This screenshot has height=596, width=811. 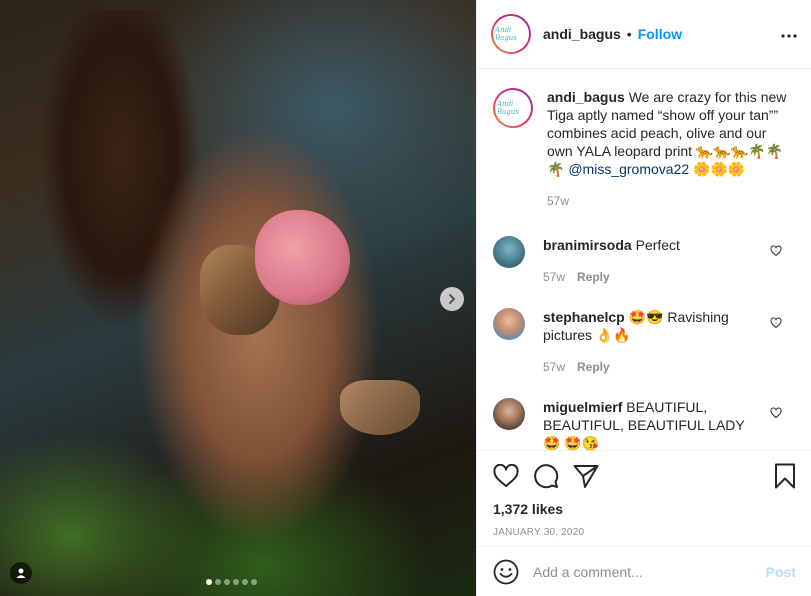 I want to click on share-icon, so click(x=586, y=476).